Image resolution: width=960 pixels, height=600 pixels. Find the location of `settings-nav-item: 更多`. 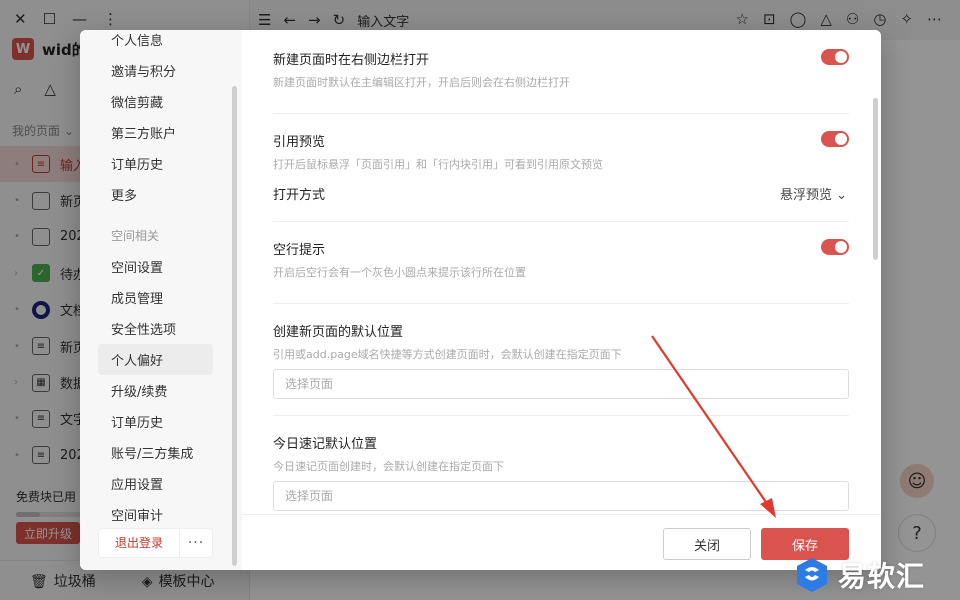

settings-nav-item: 更多 is located at coordinates (158, 194).